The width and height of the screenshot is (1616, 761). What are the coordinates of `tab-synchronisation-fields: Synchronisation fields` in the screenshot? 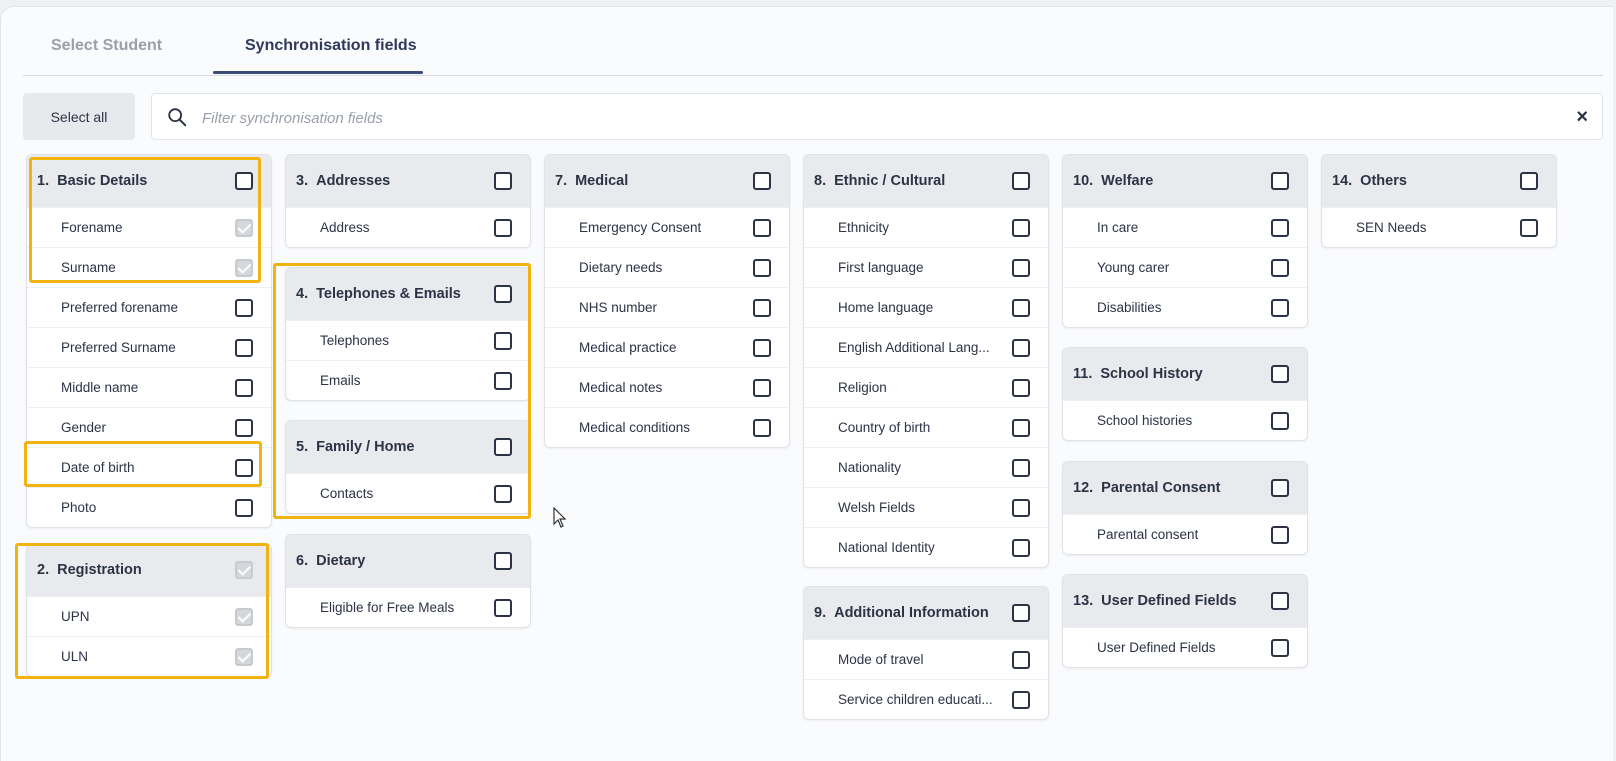 It's located at (331, 46).